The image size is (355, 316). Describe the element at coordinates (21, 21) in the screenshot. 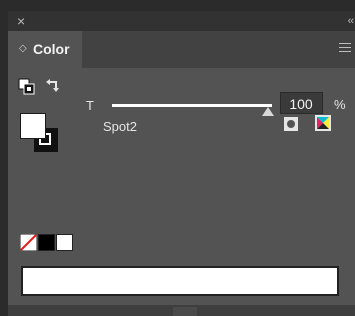

I see `close-icon: ×` at that location.